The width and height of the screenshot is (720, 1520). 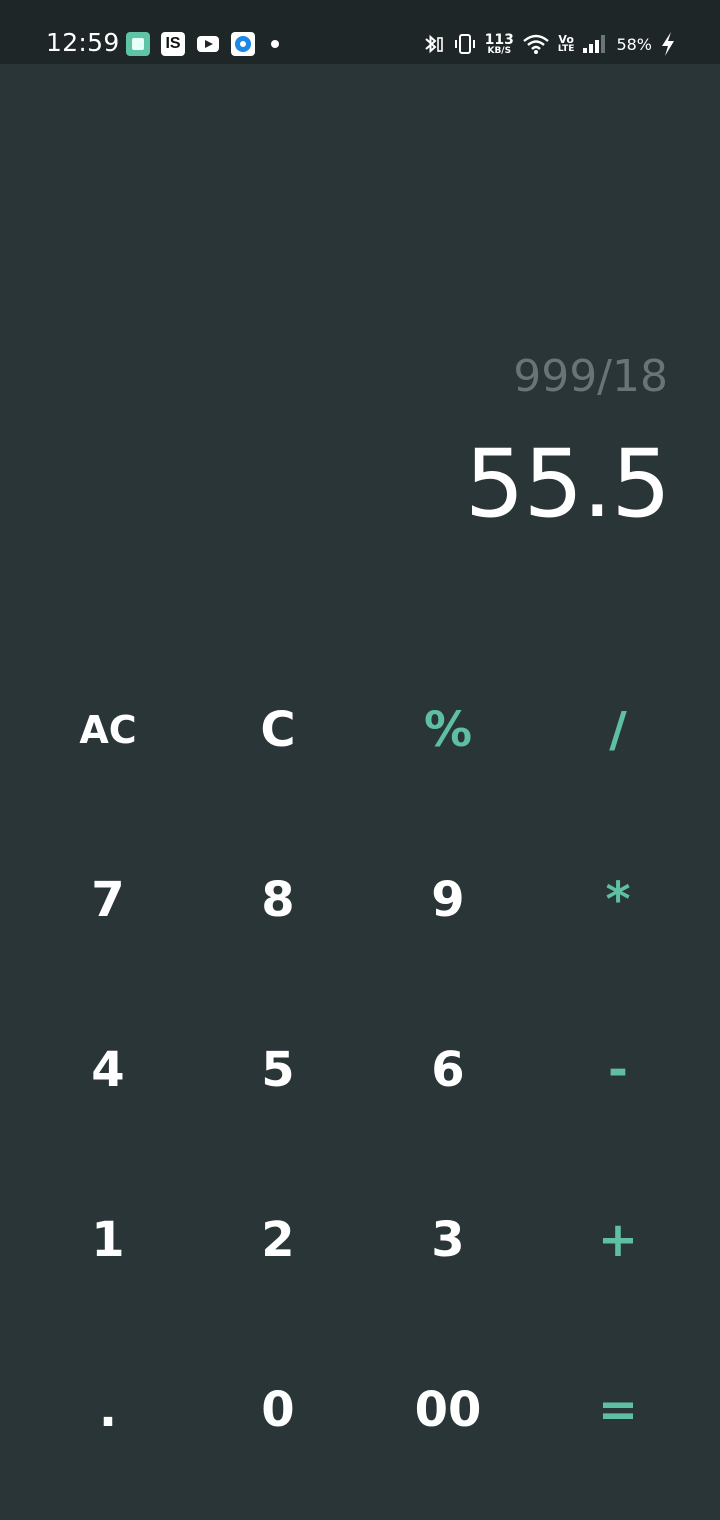 I want to click on status-bar: 12:59 IS 113 KB/S Vo LTE 58%, so click(x=360, y=32).